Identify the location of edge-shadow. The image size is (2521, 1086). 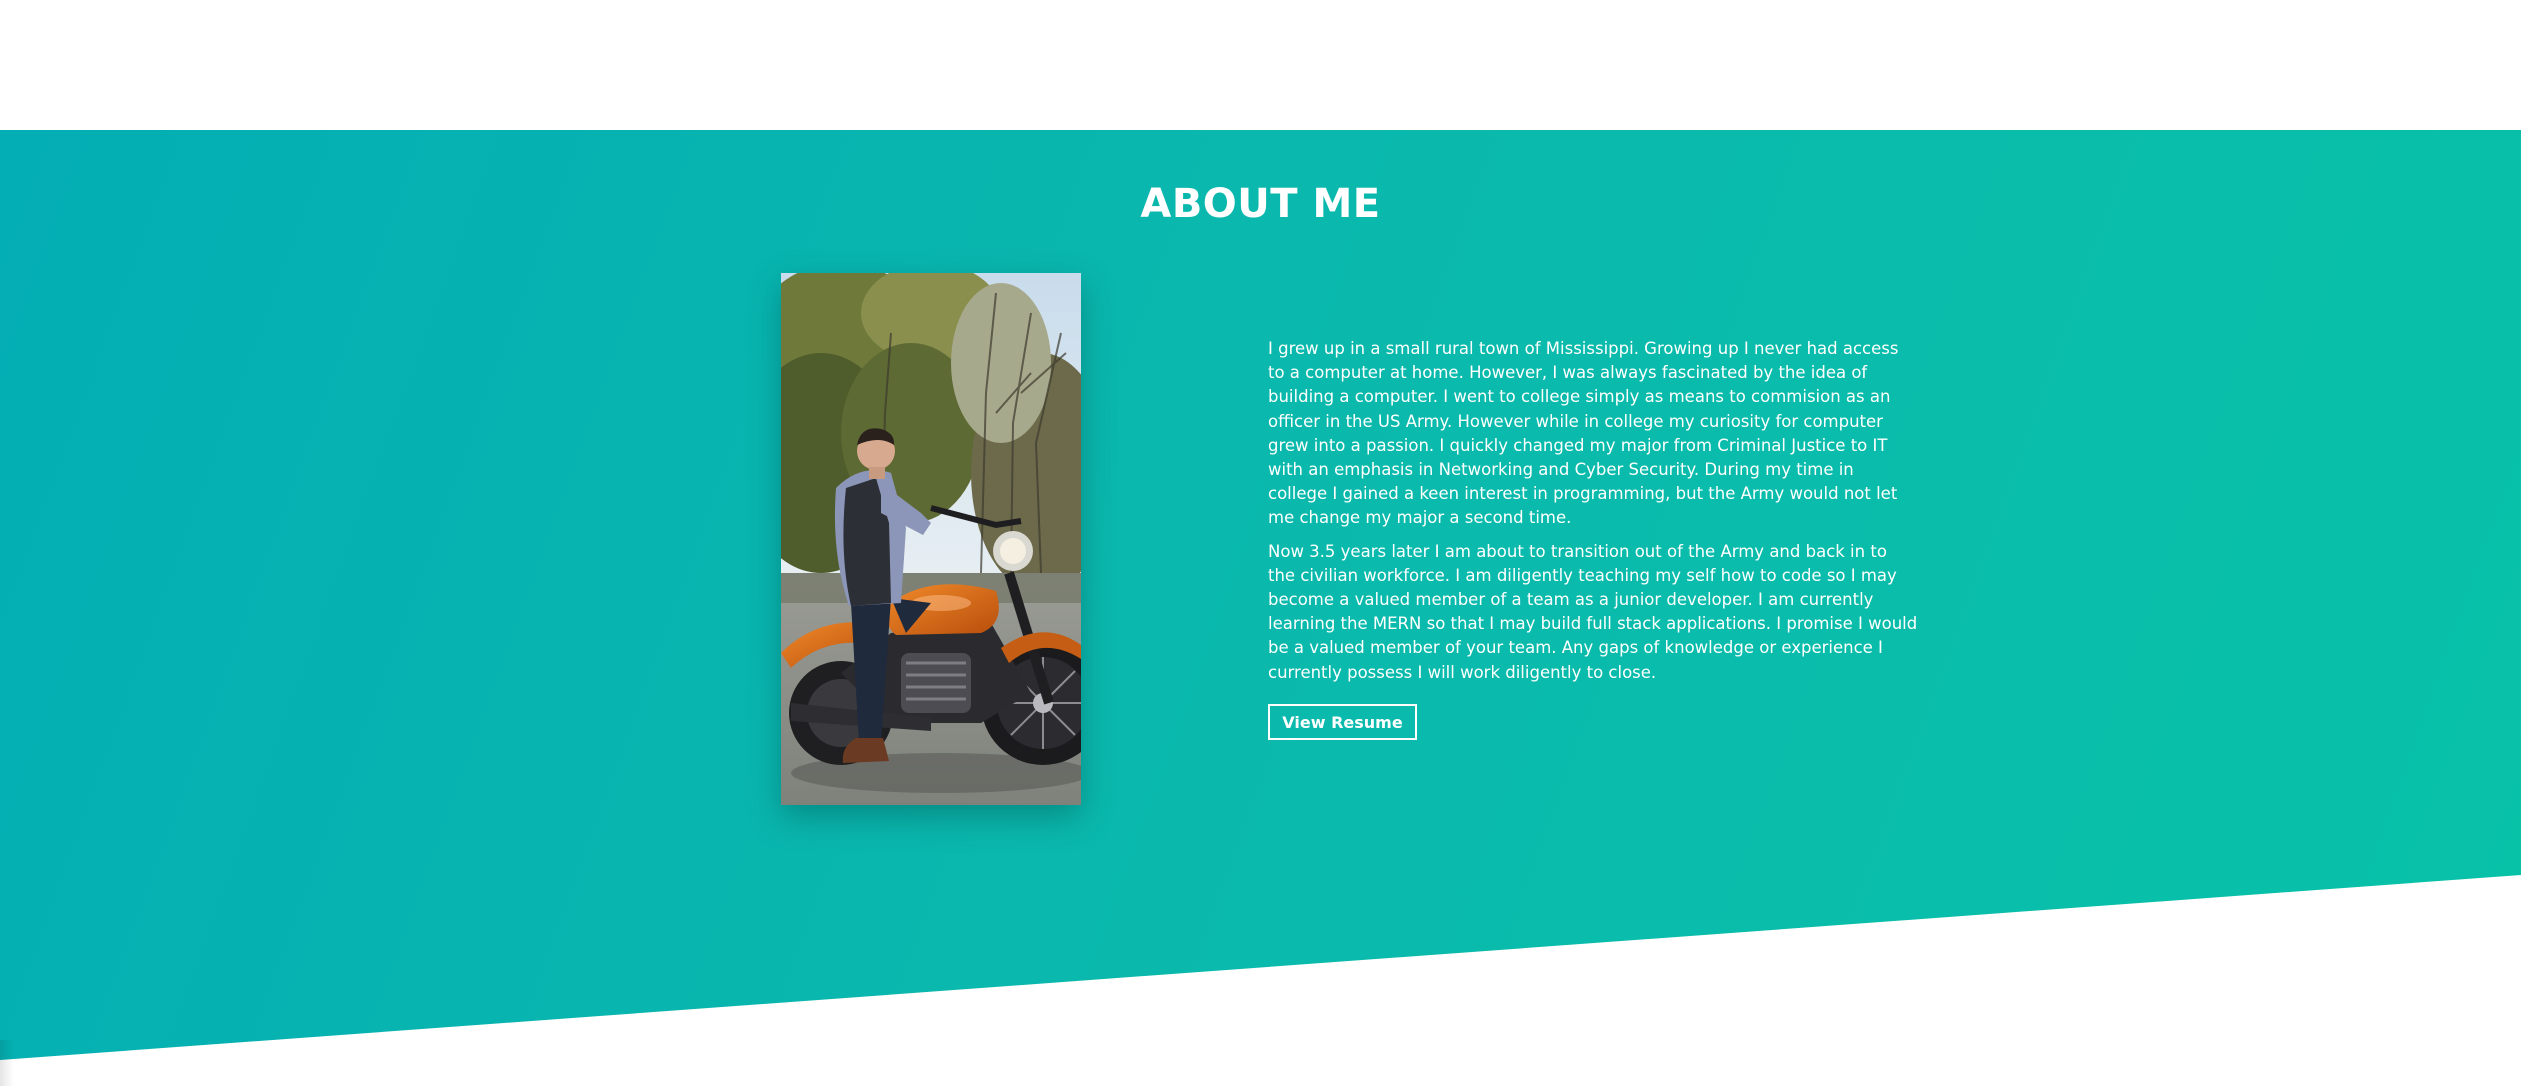
(7, 1063).